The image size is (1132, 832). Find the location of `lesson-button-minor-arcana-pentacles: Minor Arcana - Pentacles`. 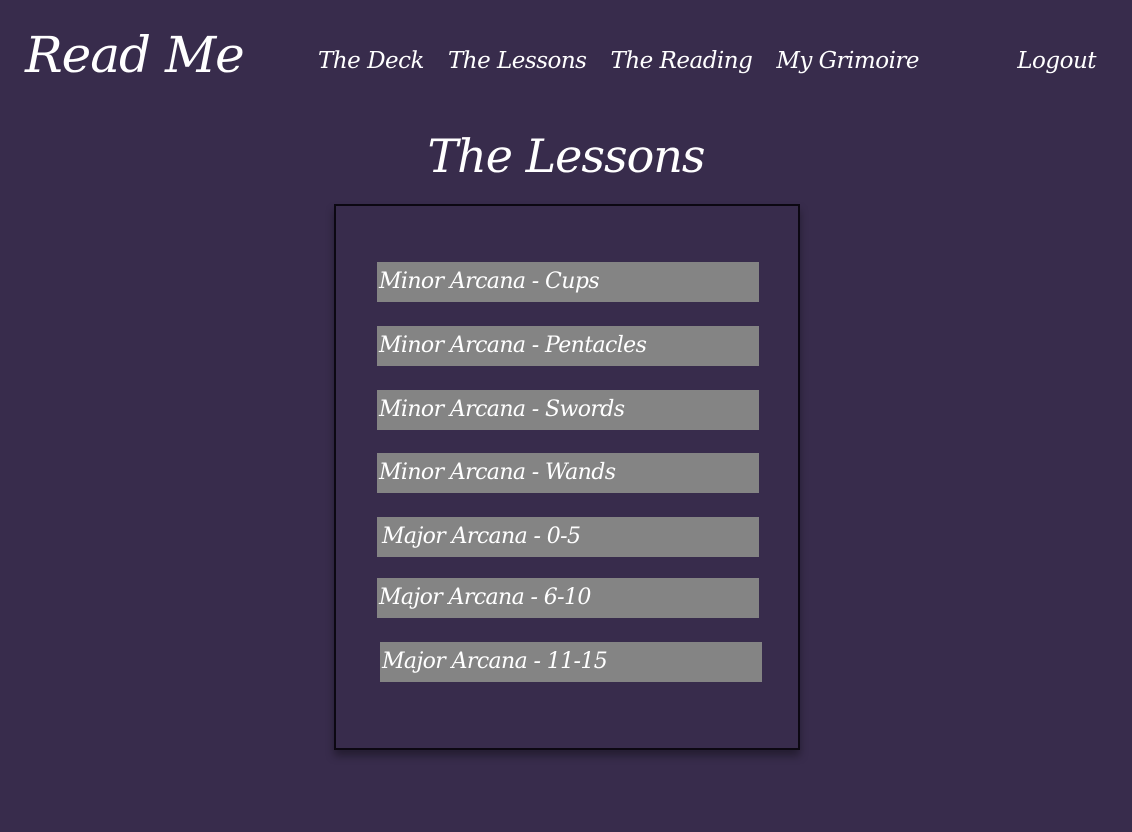

lesson-button-minor-arcana-pentacles: Minor Arcana - Pentacles is located at coordinates (568, 346).